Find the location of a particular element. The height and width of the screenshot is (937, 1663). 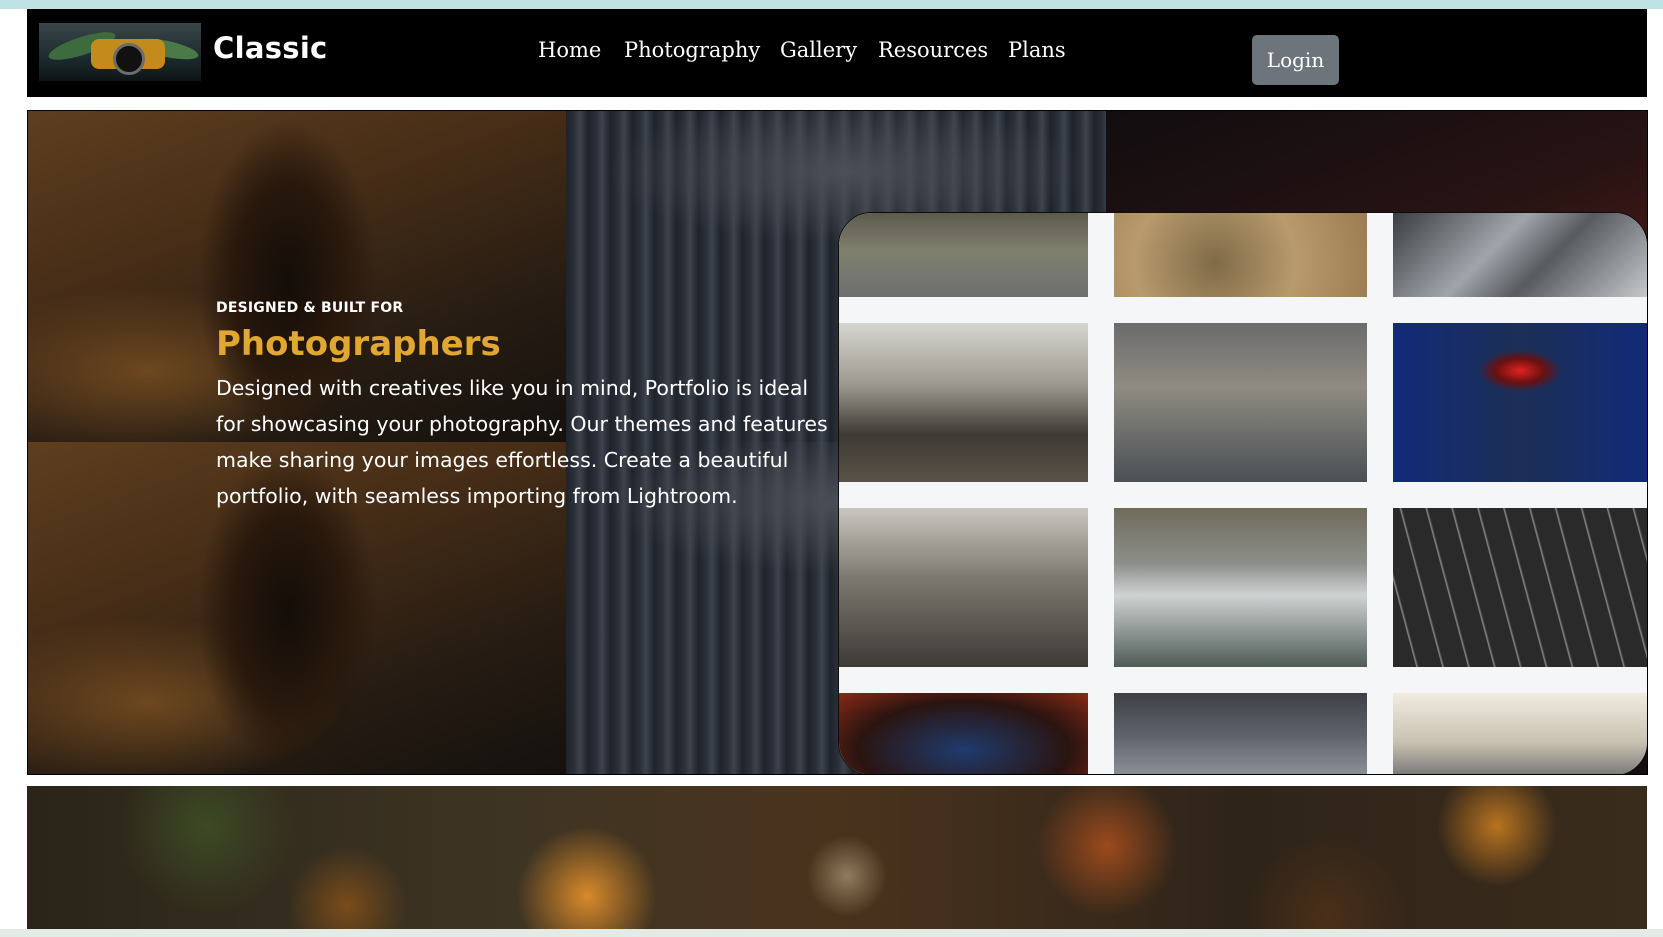

bokeh-banner-image is located at coordinates (837, 857).